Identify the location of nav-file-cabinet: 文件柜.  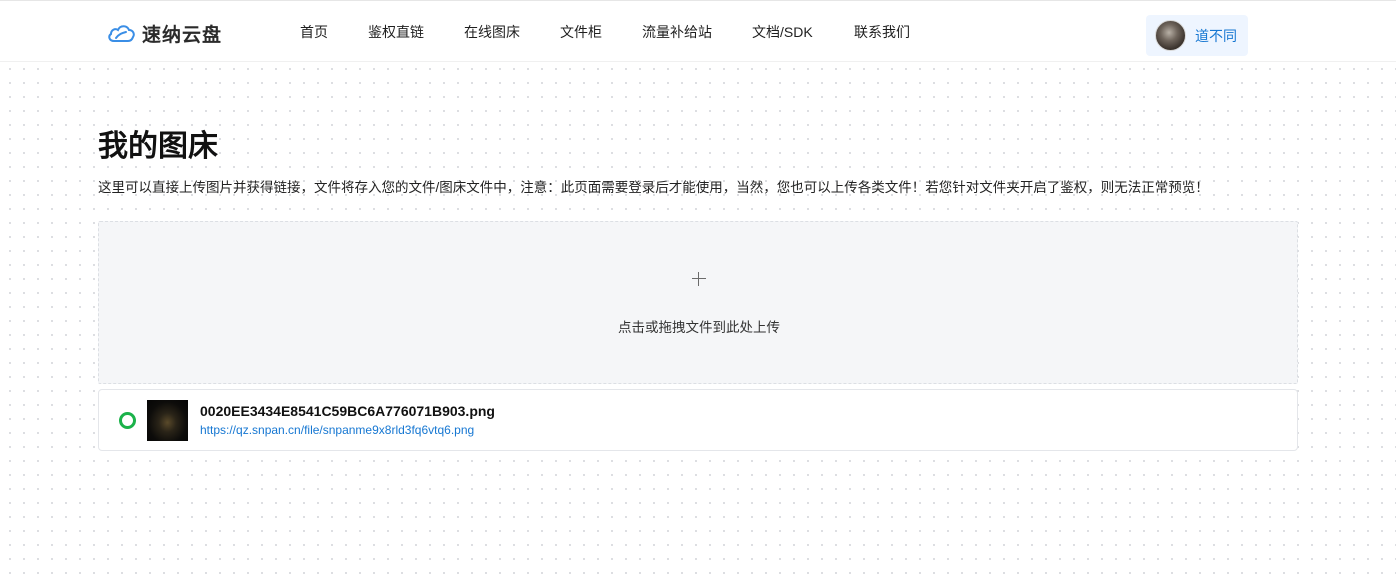
(581, 32).